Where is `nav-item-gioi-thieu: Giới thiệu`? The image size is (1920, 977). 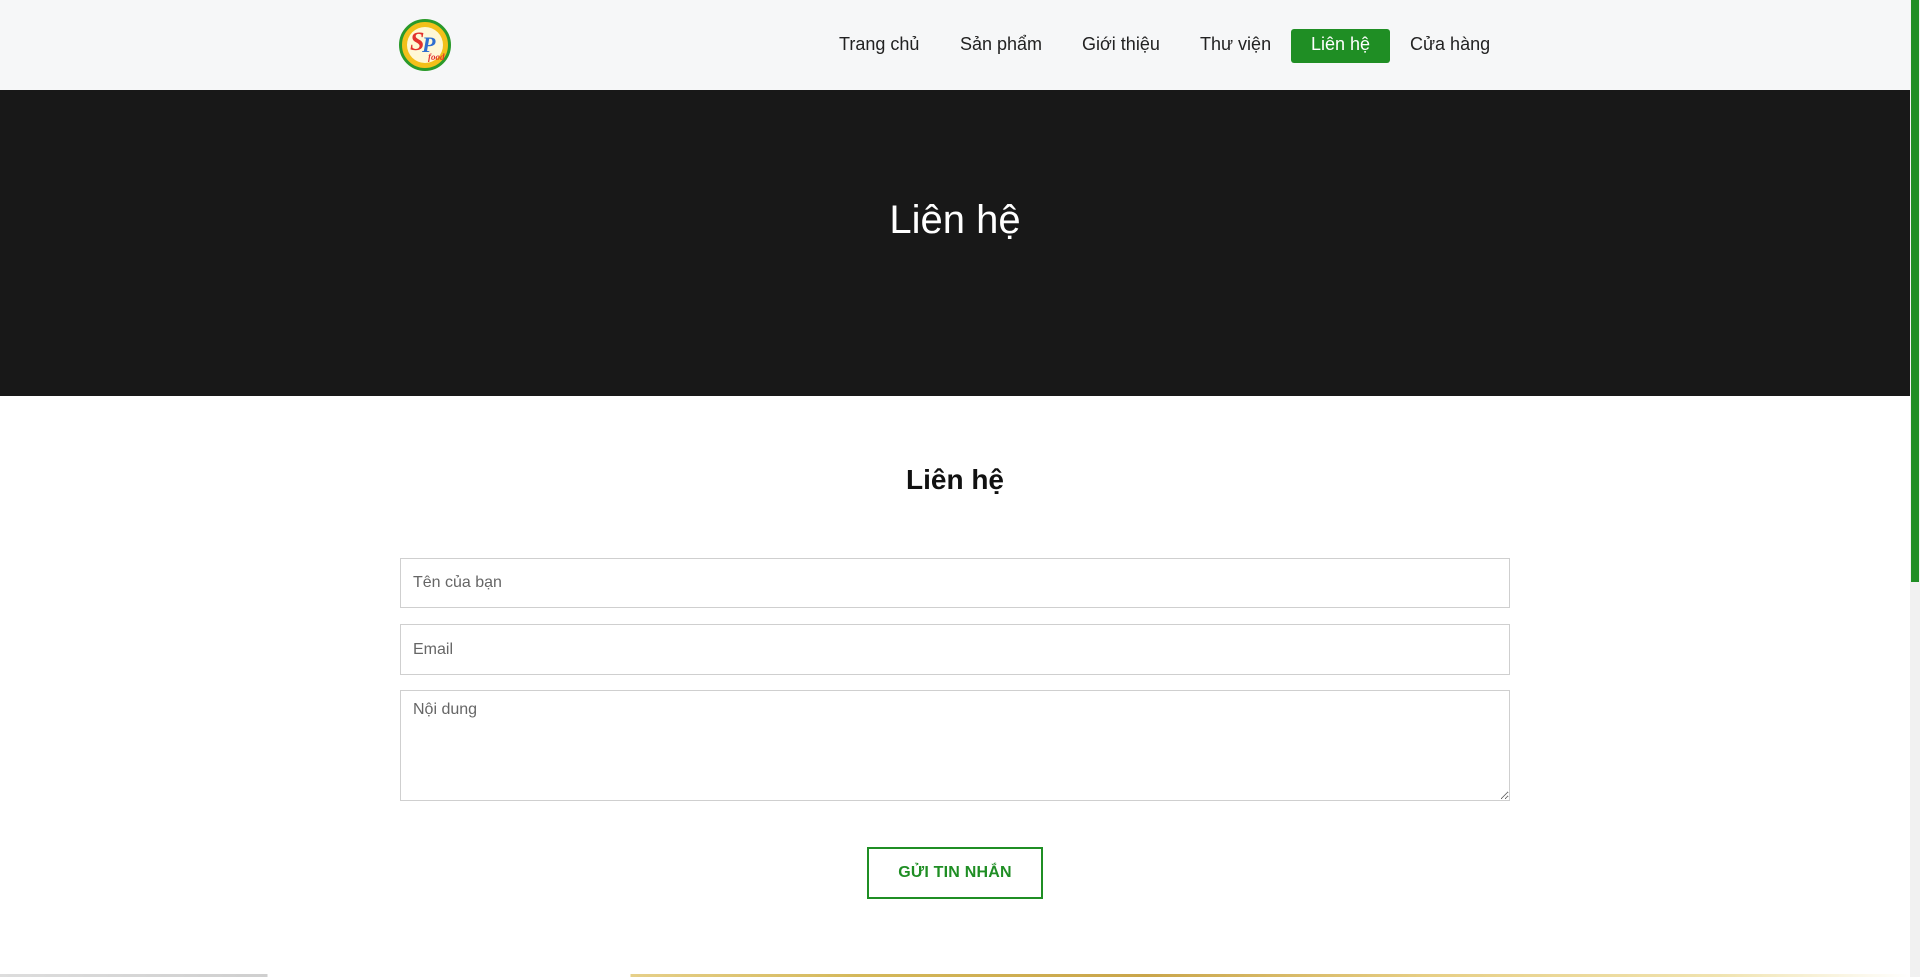 nav-item-gioi-thieu: Giới thiệu is located at coordinates (1121, 46).